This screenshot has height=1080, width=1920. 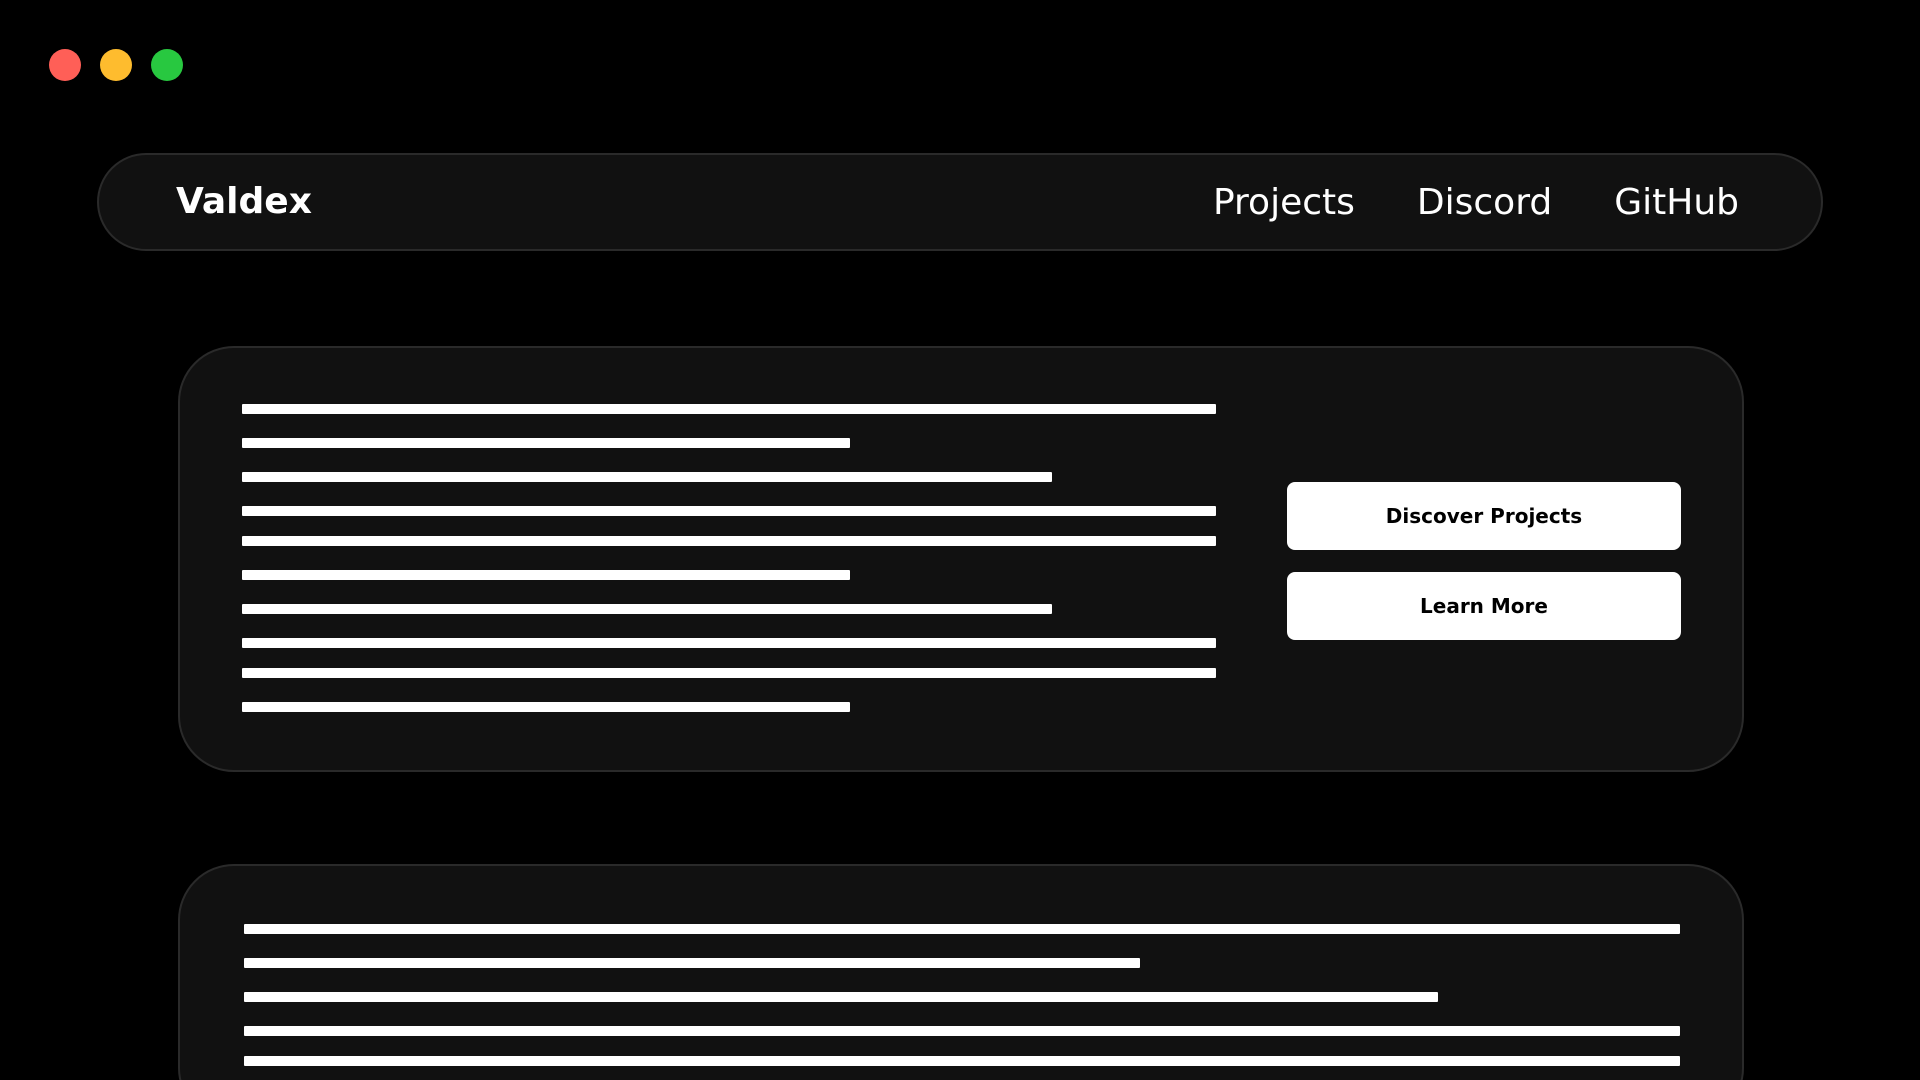 I want to click on minimize-window-icon, so click(x=116, y=65).